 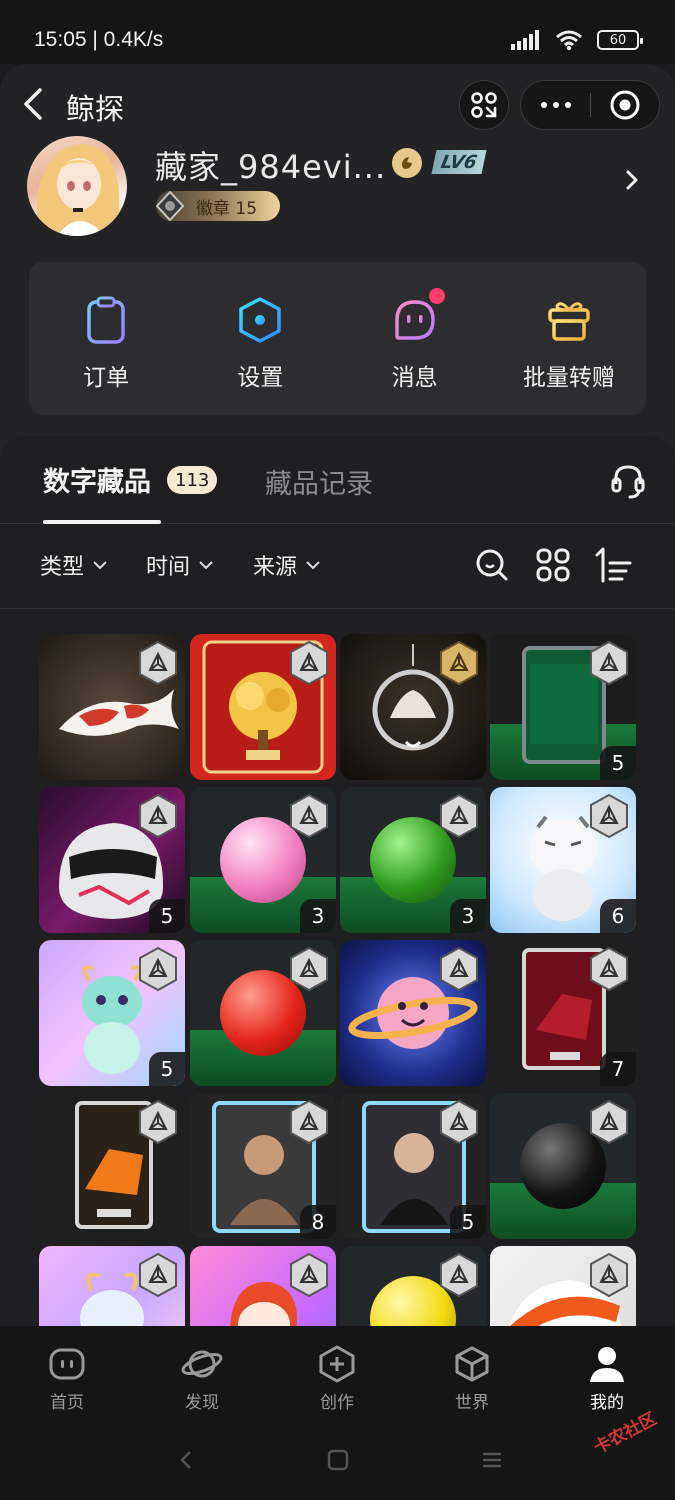 What do you see at coordinates (35, 104) in the screenshot?
I see `back-arrow-icon` at bounding box center [35, 104].